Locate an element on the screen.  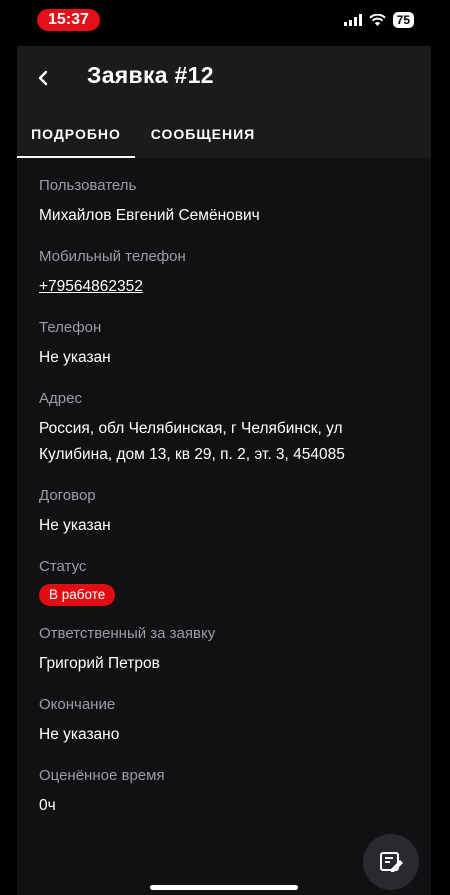
tab-messages: СООБЩЕНИЯ is located at coordinates (203, 134).